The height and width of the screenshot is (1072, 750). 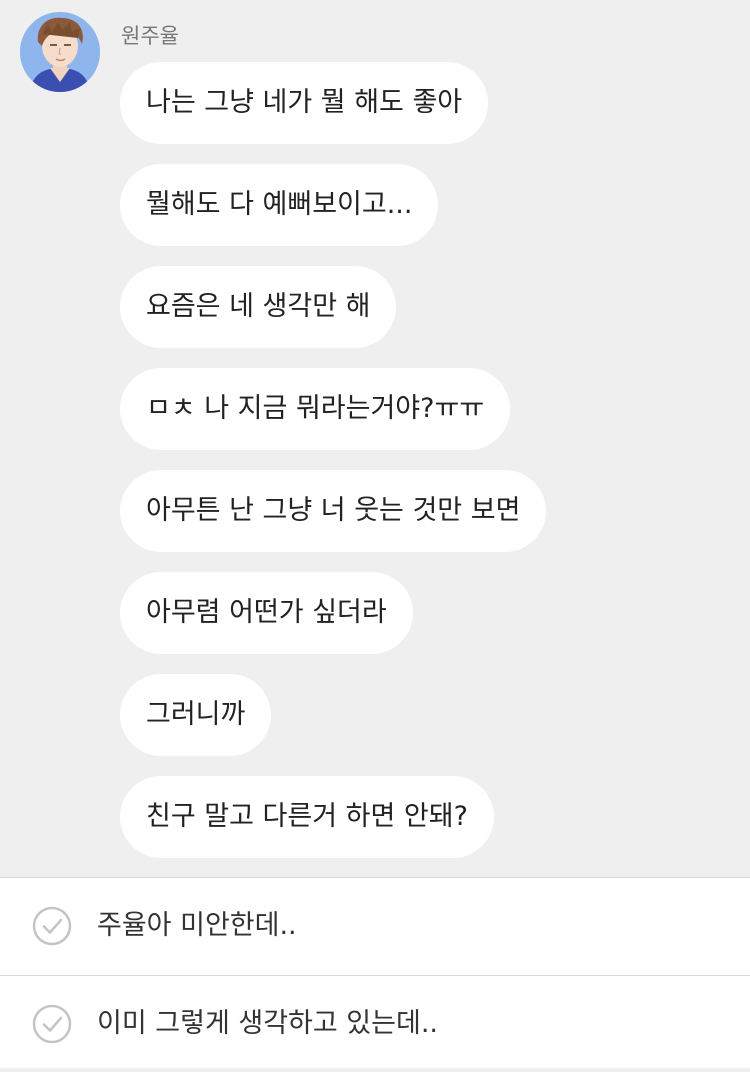 What do you see at coordinates (333, 511) in the screenshot?
I see `message-bubble: 아무튼 난 그냥 너 웃는 것만 보면` at bounding box center [333, 511].